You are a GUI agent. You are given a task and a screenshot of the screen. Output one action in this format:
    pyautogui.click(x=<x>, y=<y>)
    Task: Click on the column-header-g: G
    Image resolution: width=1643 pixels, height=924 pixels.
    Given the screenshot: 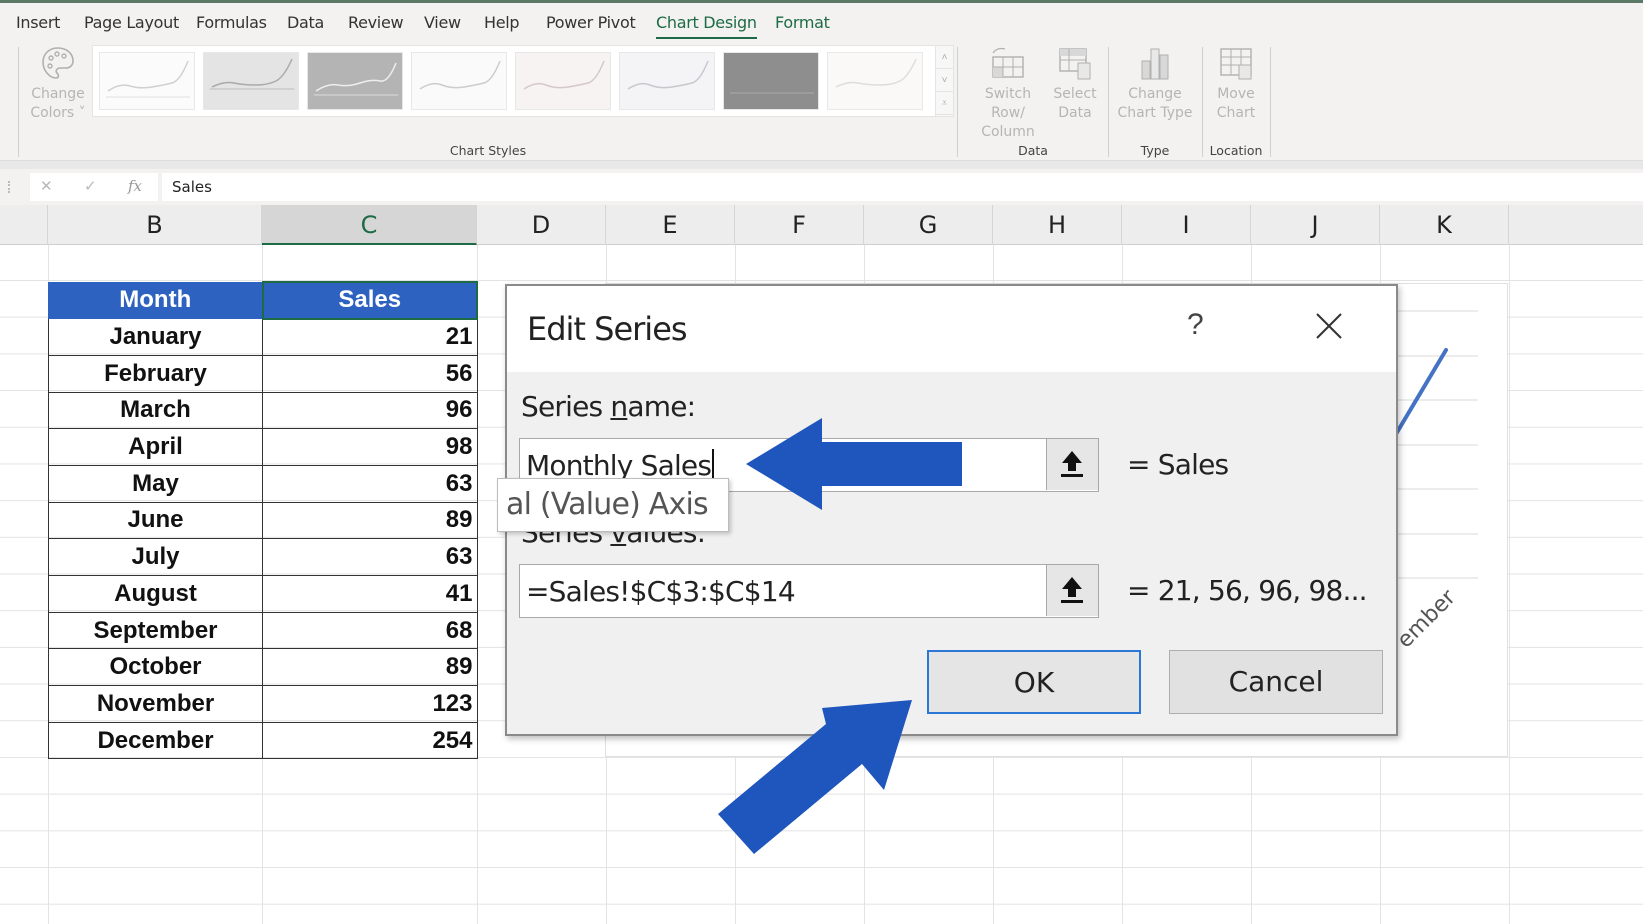 What is the action you would take?
    pyautogui.click(x=928, y=225)
    